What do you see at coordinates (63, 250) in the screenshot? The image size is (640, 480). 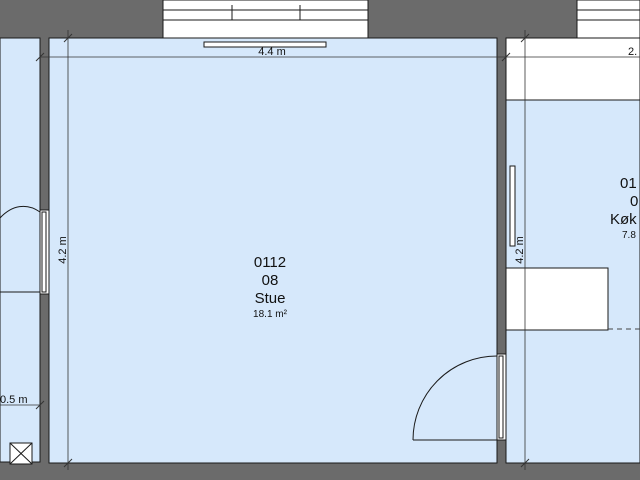 I see `dim-label-height: 4.2 m` at bounding box center [63, 250].